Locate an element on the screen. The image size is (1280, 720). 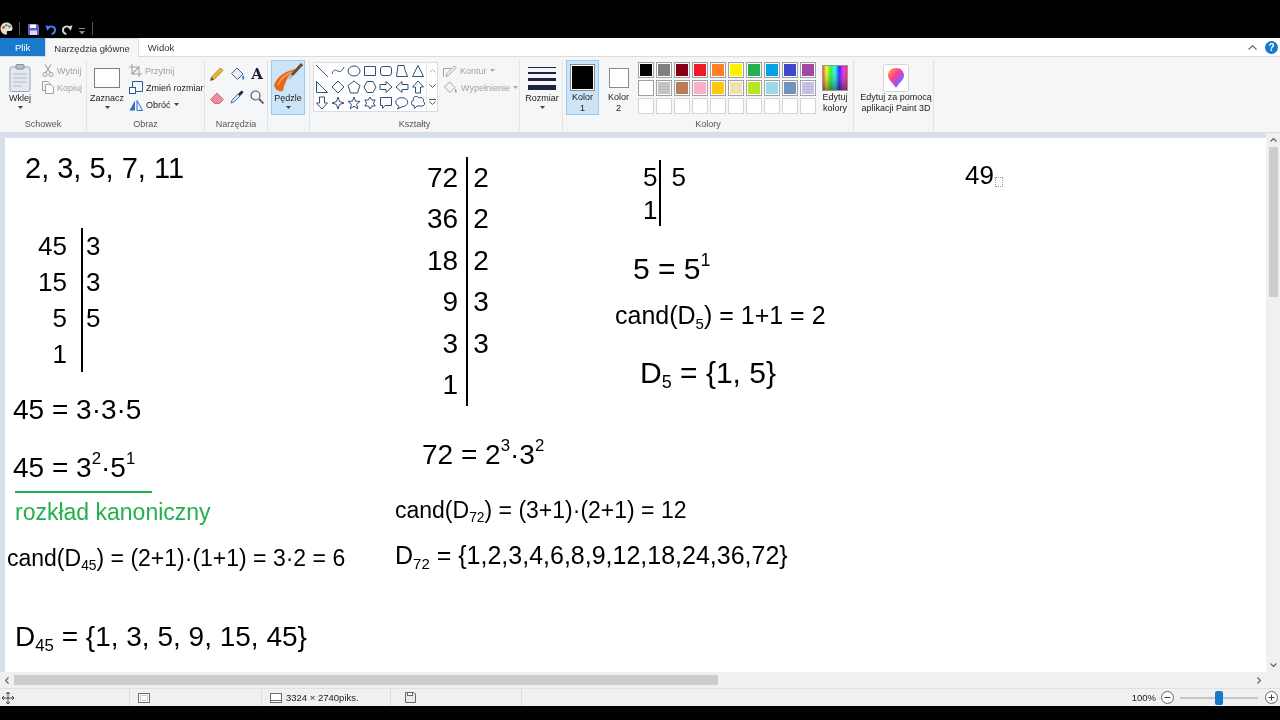
slider-thumb is located at coordinates (1219, 697).